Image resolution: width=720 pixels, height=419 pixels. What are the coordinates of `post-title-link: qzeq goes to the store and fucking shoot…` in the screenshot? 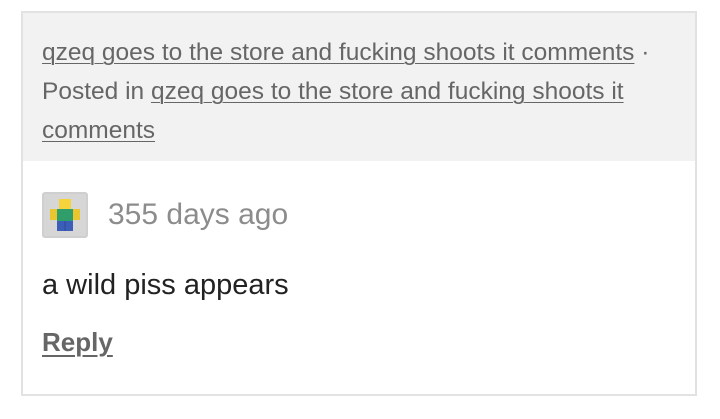 It's located at (338, 52).